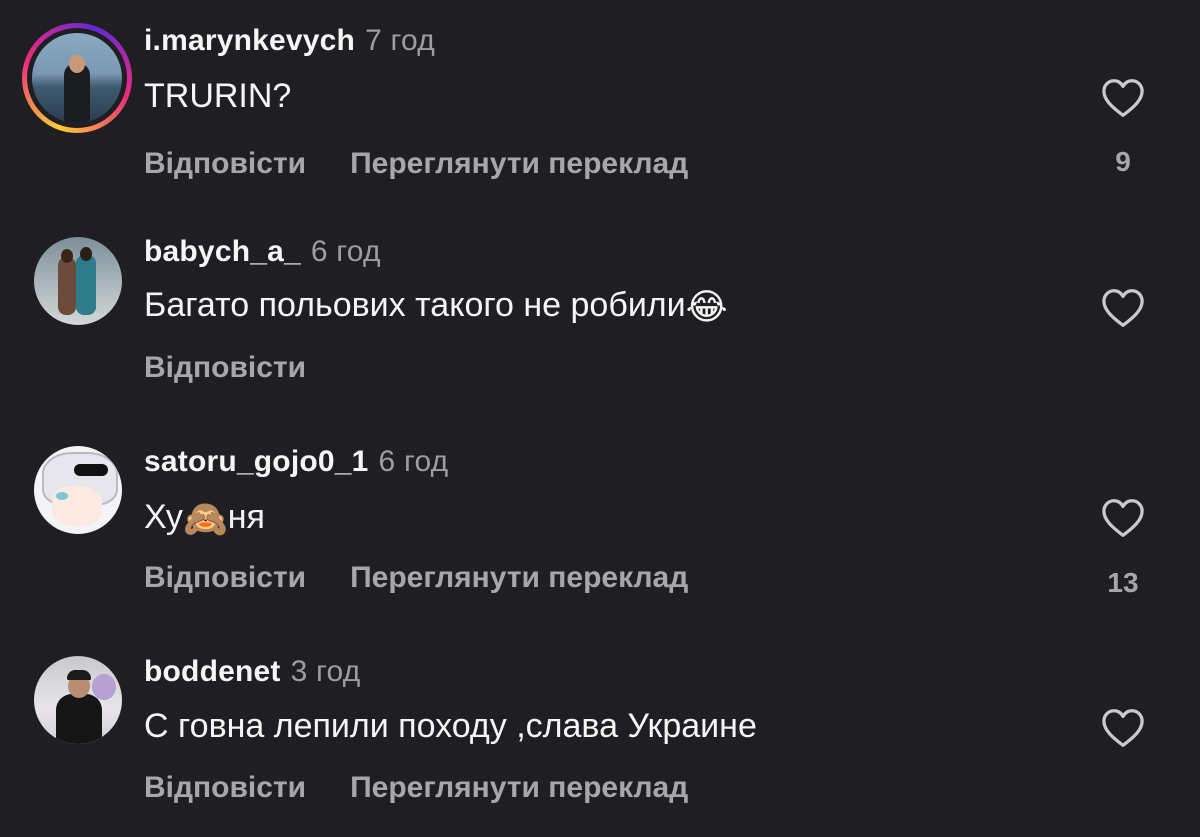 Image resolution: width=1200 pixels, height=837 pixels. What do you see at coordinates (296, 462) in the screenshot?
I see `comment-username: satoru_gojo0_1 6 год` at bounding box center [296, 462].